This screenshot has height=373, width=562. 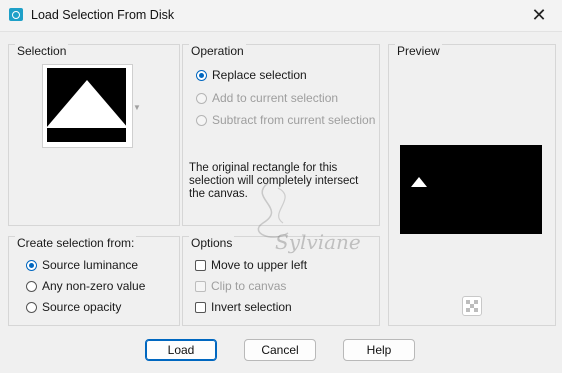 What do you see at coordinates (419, 182) in the screenshot?
I see `preview-triangle-icon` at bounding box center [419, 182].